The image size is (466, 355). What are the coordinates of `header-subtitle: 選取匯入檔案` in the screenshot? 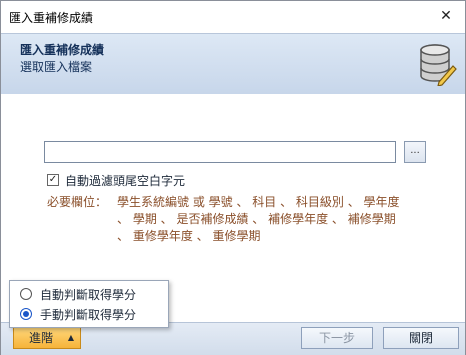 It's located at (56, 67).